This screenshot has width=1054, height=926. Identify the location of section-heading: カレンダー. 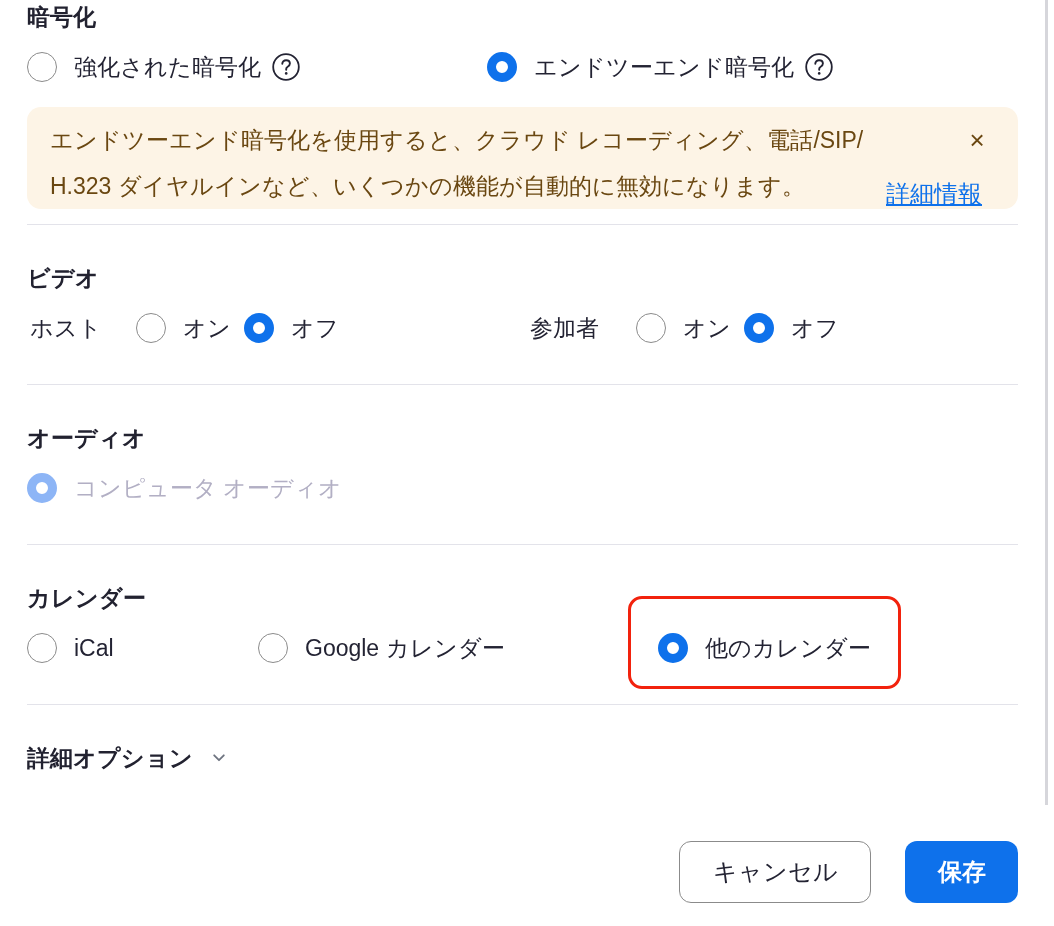
(87, 598).